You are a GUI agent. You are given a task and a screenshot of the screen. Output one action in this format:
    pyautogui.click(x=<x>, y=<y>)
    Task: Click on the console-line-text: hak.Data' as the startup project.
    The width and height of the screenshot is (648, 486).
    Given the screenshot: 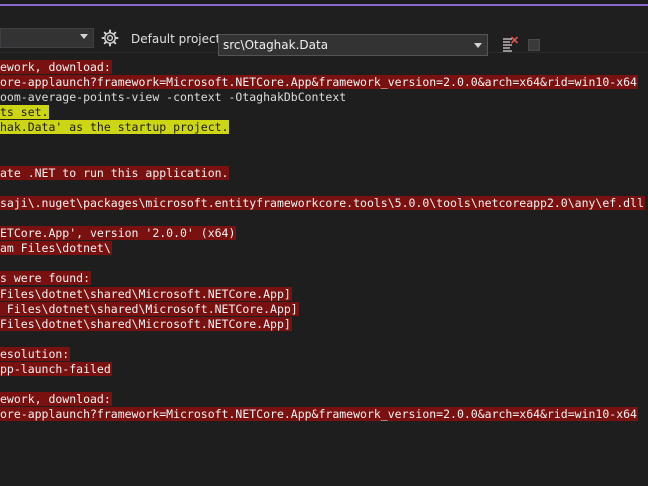 What is the action you would take?
    pyautogui.click(x=115, y=127)
    